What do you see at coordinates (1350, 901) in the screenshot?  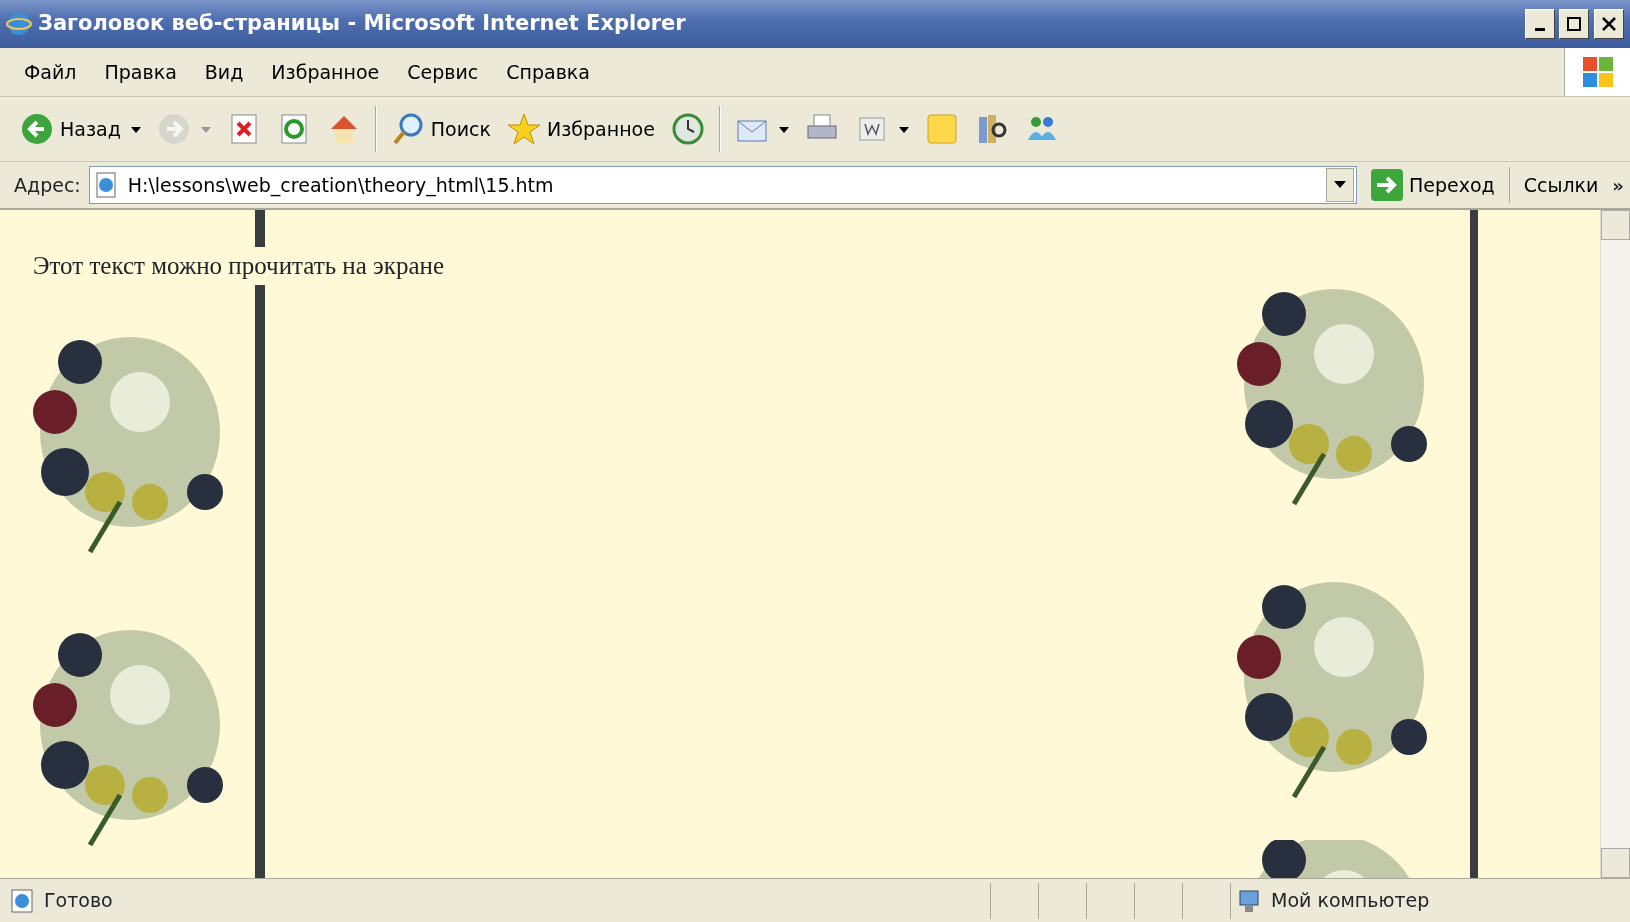 I see `zone-text: Мой компьютер` at bounding box center [1350, 901].